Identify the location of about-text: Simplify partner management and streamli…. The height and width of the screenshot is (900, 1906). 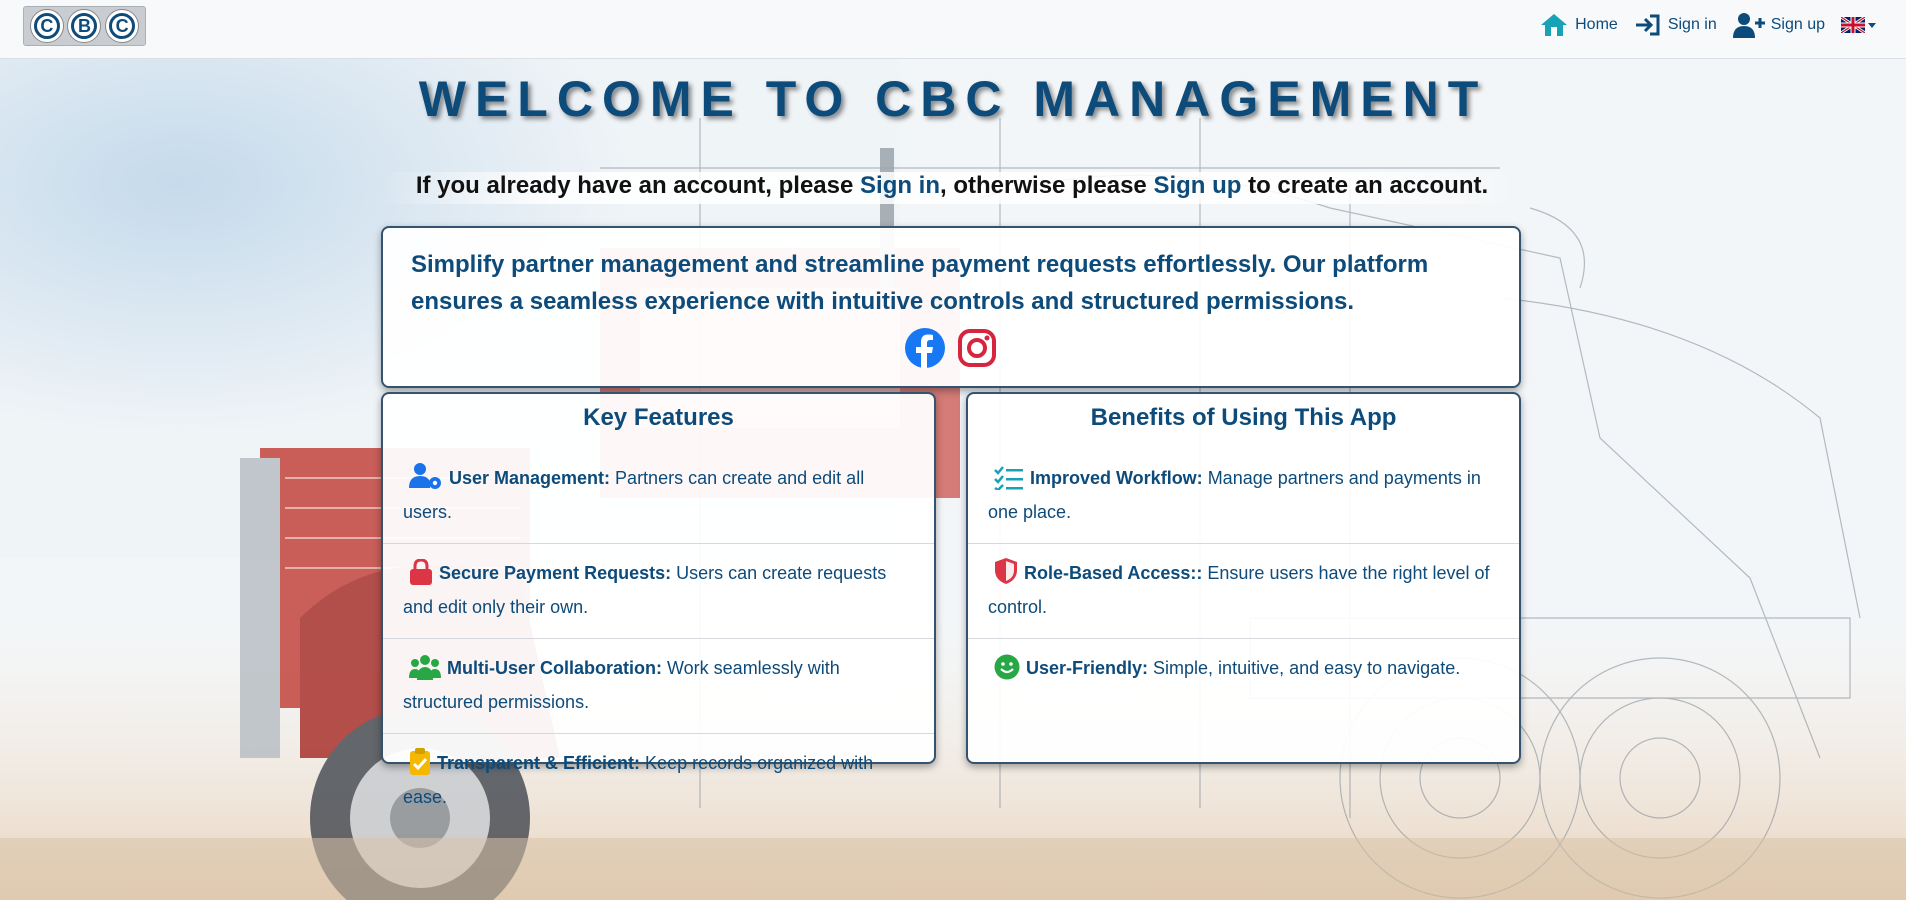
(920, 283).